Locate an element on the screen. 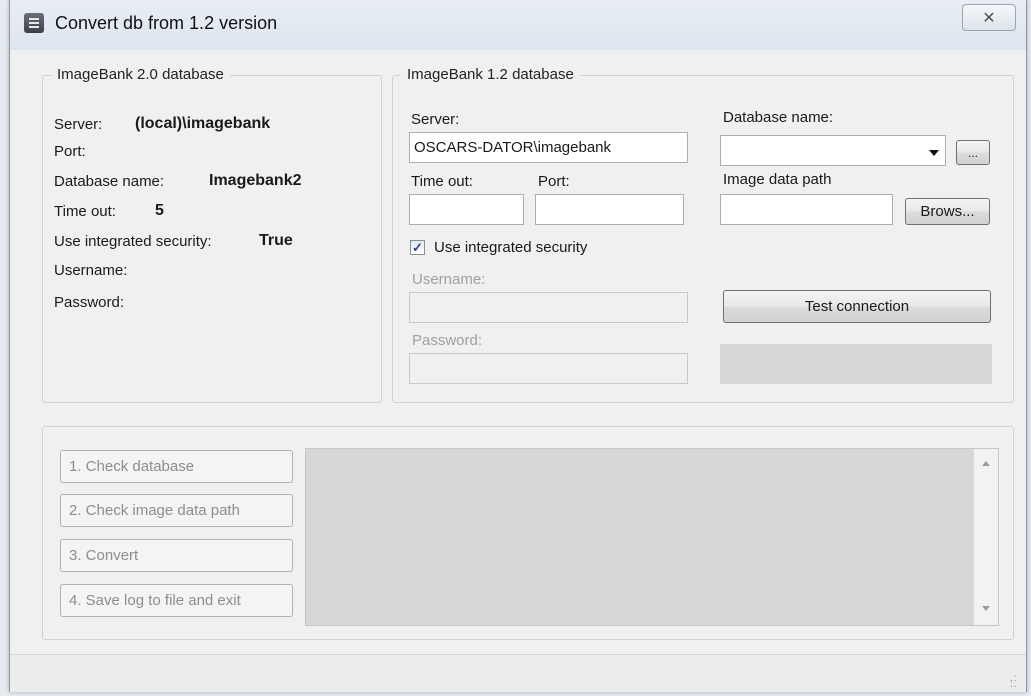 Image resolution: width=1031 pixels, height=696 pixels. status-bar: .::. is located at coordinates (518, 673).